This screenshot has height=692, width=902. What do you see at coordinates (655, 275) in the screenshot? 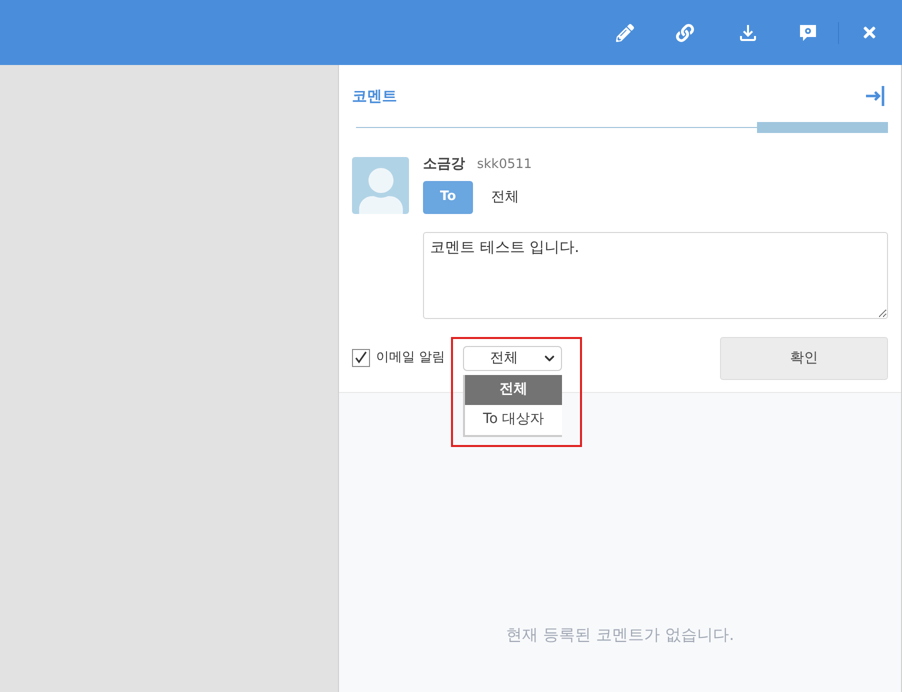
I see `comment-field: 코멘트 테스트 입니다.` at bounding box center [655, 275].